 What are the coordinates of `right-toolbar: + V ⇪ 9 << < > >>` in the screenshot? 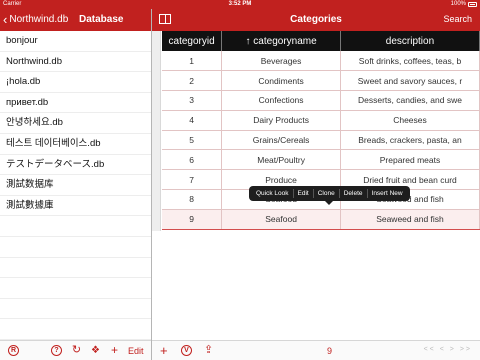 It's located at (316, 350).